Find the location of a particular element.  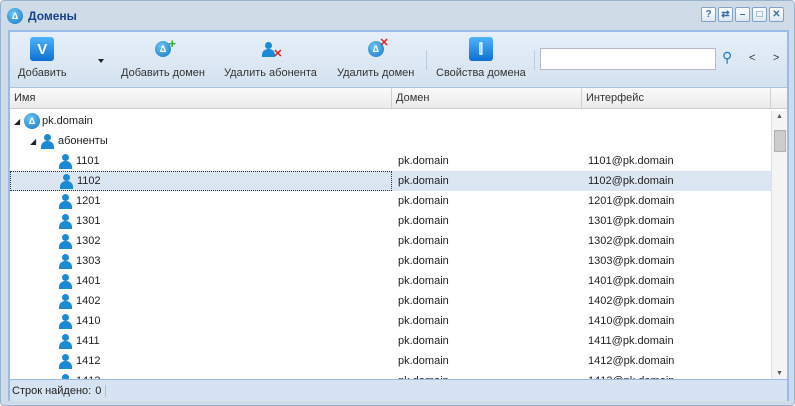

table-row: 1402 pk.domain 1402@pk.domain is located at coordinates (390, 301).